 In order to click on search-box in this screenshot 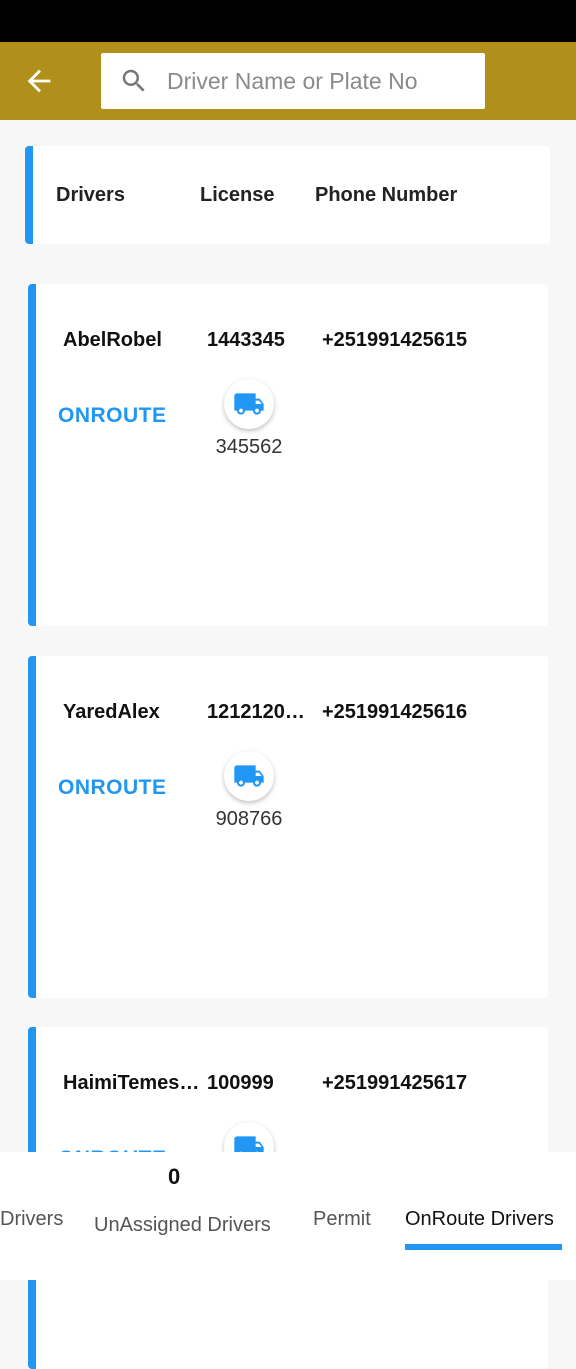, I will do `click(293, 81)`.